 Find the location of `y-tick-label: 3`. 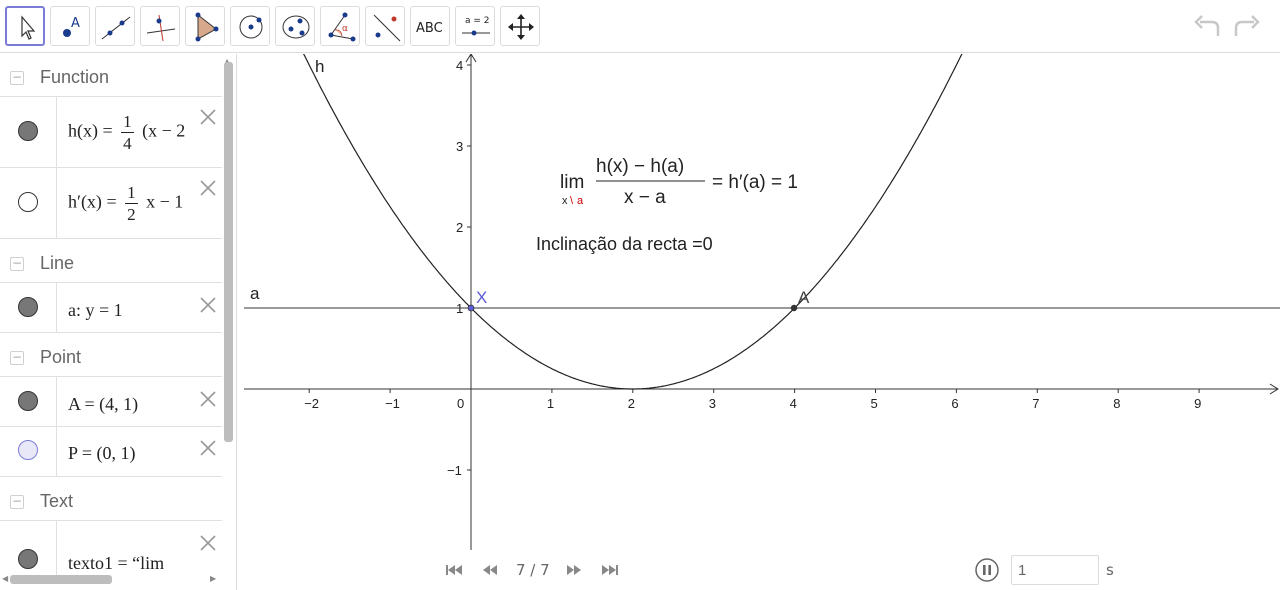

y-tick-label: 3 is located at coordinates (459, 146).